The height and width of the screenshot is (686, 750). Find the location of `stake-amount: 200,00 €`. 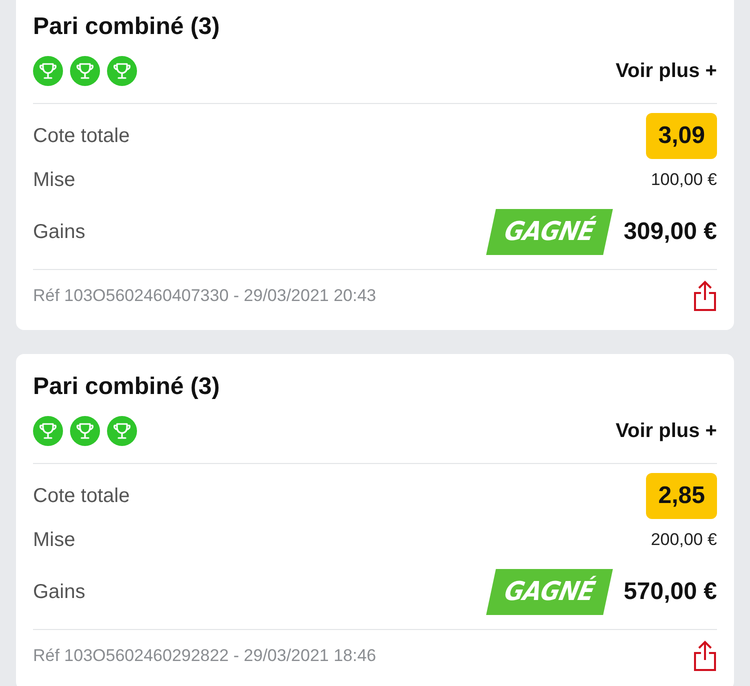

stake-amount: 200,00 € is located at coordinates (683, 540).